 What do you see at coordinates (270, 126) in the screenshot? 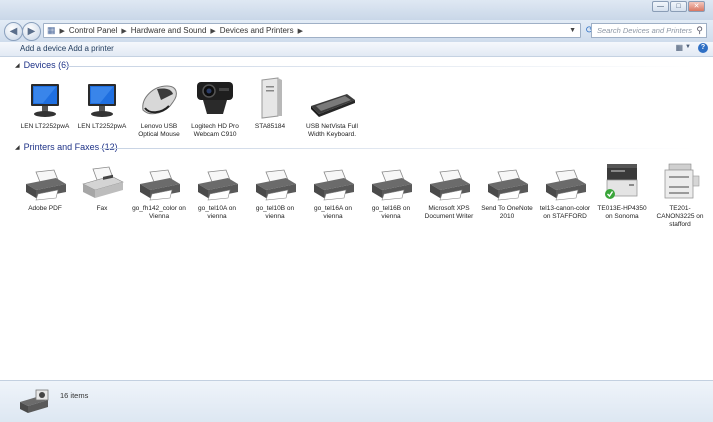
I see `device-label: STA85184` at bounding box center [270, 126].